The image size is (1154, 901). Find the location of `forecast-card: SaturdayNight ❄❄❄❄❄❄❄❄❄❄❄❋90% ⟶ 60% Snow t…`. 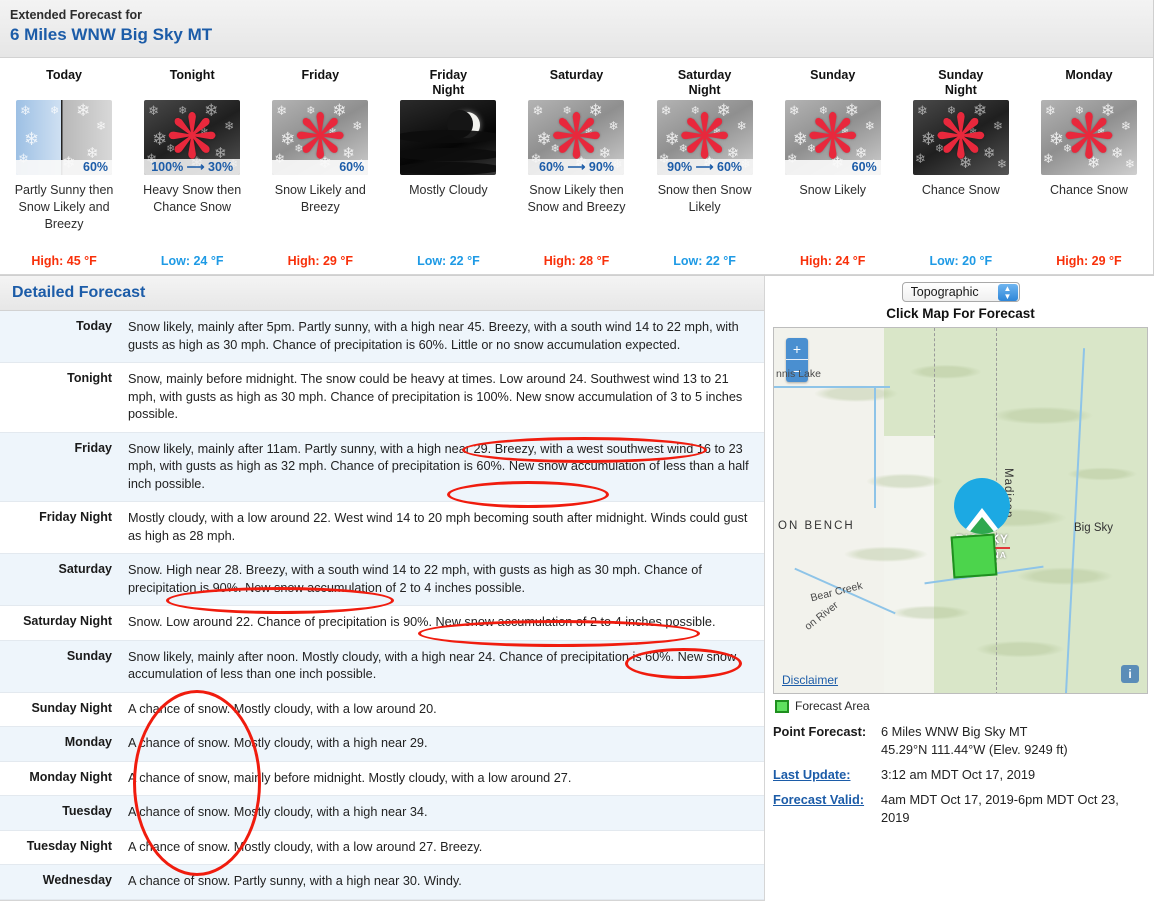

forecast-card: SaturdayNight ❄❄❄❄❄❄❄❄❄❄❄❋90% ⟶ 60% Snow t… is located at coordinates (705, 167).